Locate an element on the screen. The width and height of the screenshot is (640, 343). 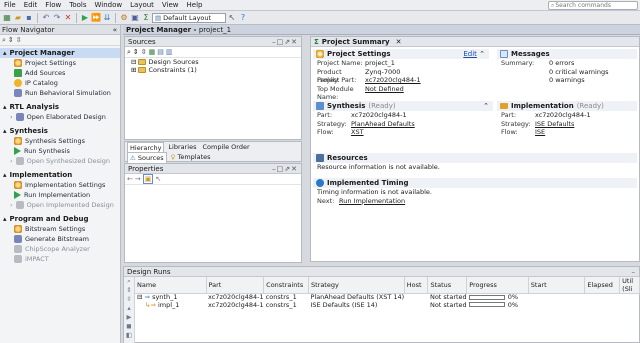
synth-strategy-link: PlanAhead Defaults is located at coordinates (383, 124).